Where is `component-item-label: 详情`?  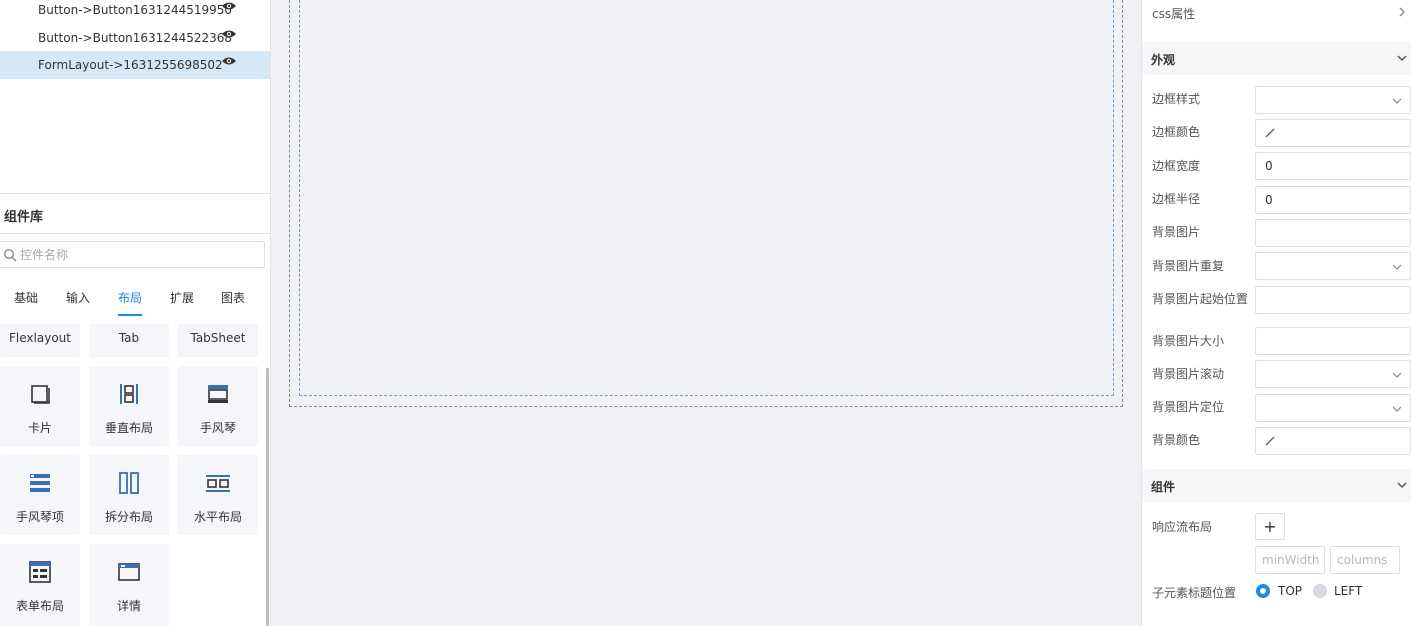 component-item-label: 详情 is located at coordinates (128, 606).